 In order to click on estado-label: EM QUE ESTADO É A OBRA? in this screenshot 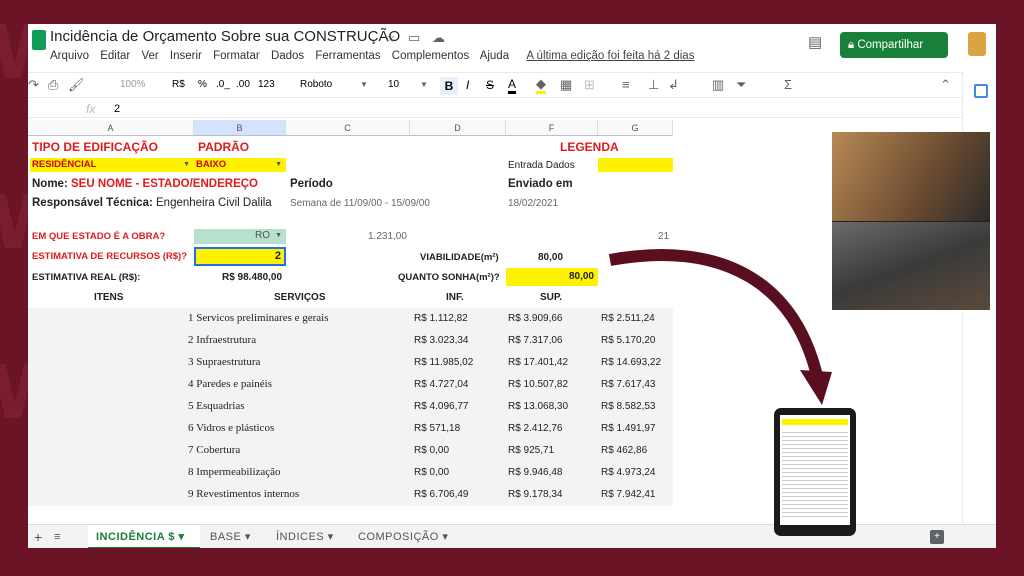, I will do `click(98, 237)`.